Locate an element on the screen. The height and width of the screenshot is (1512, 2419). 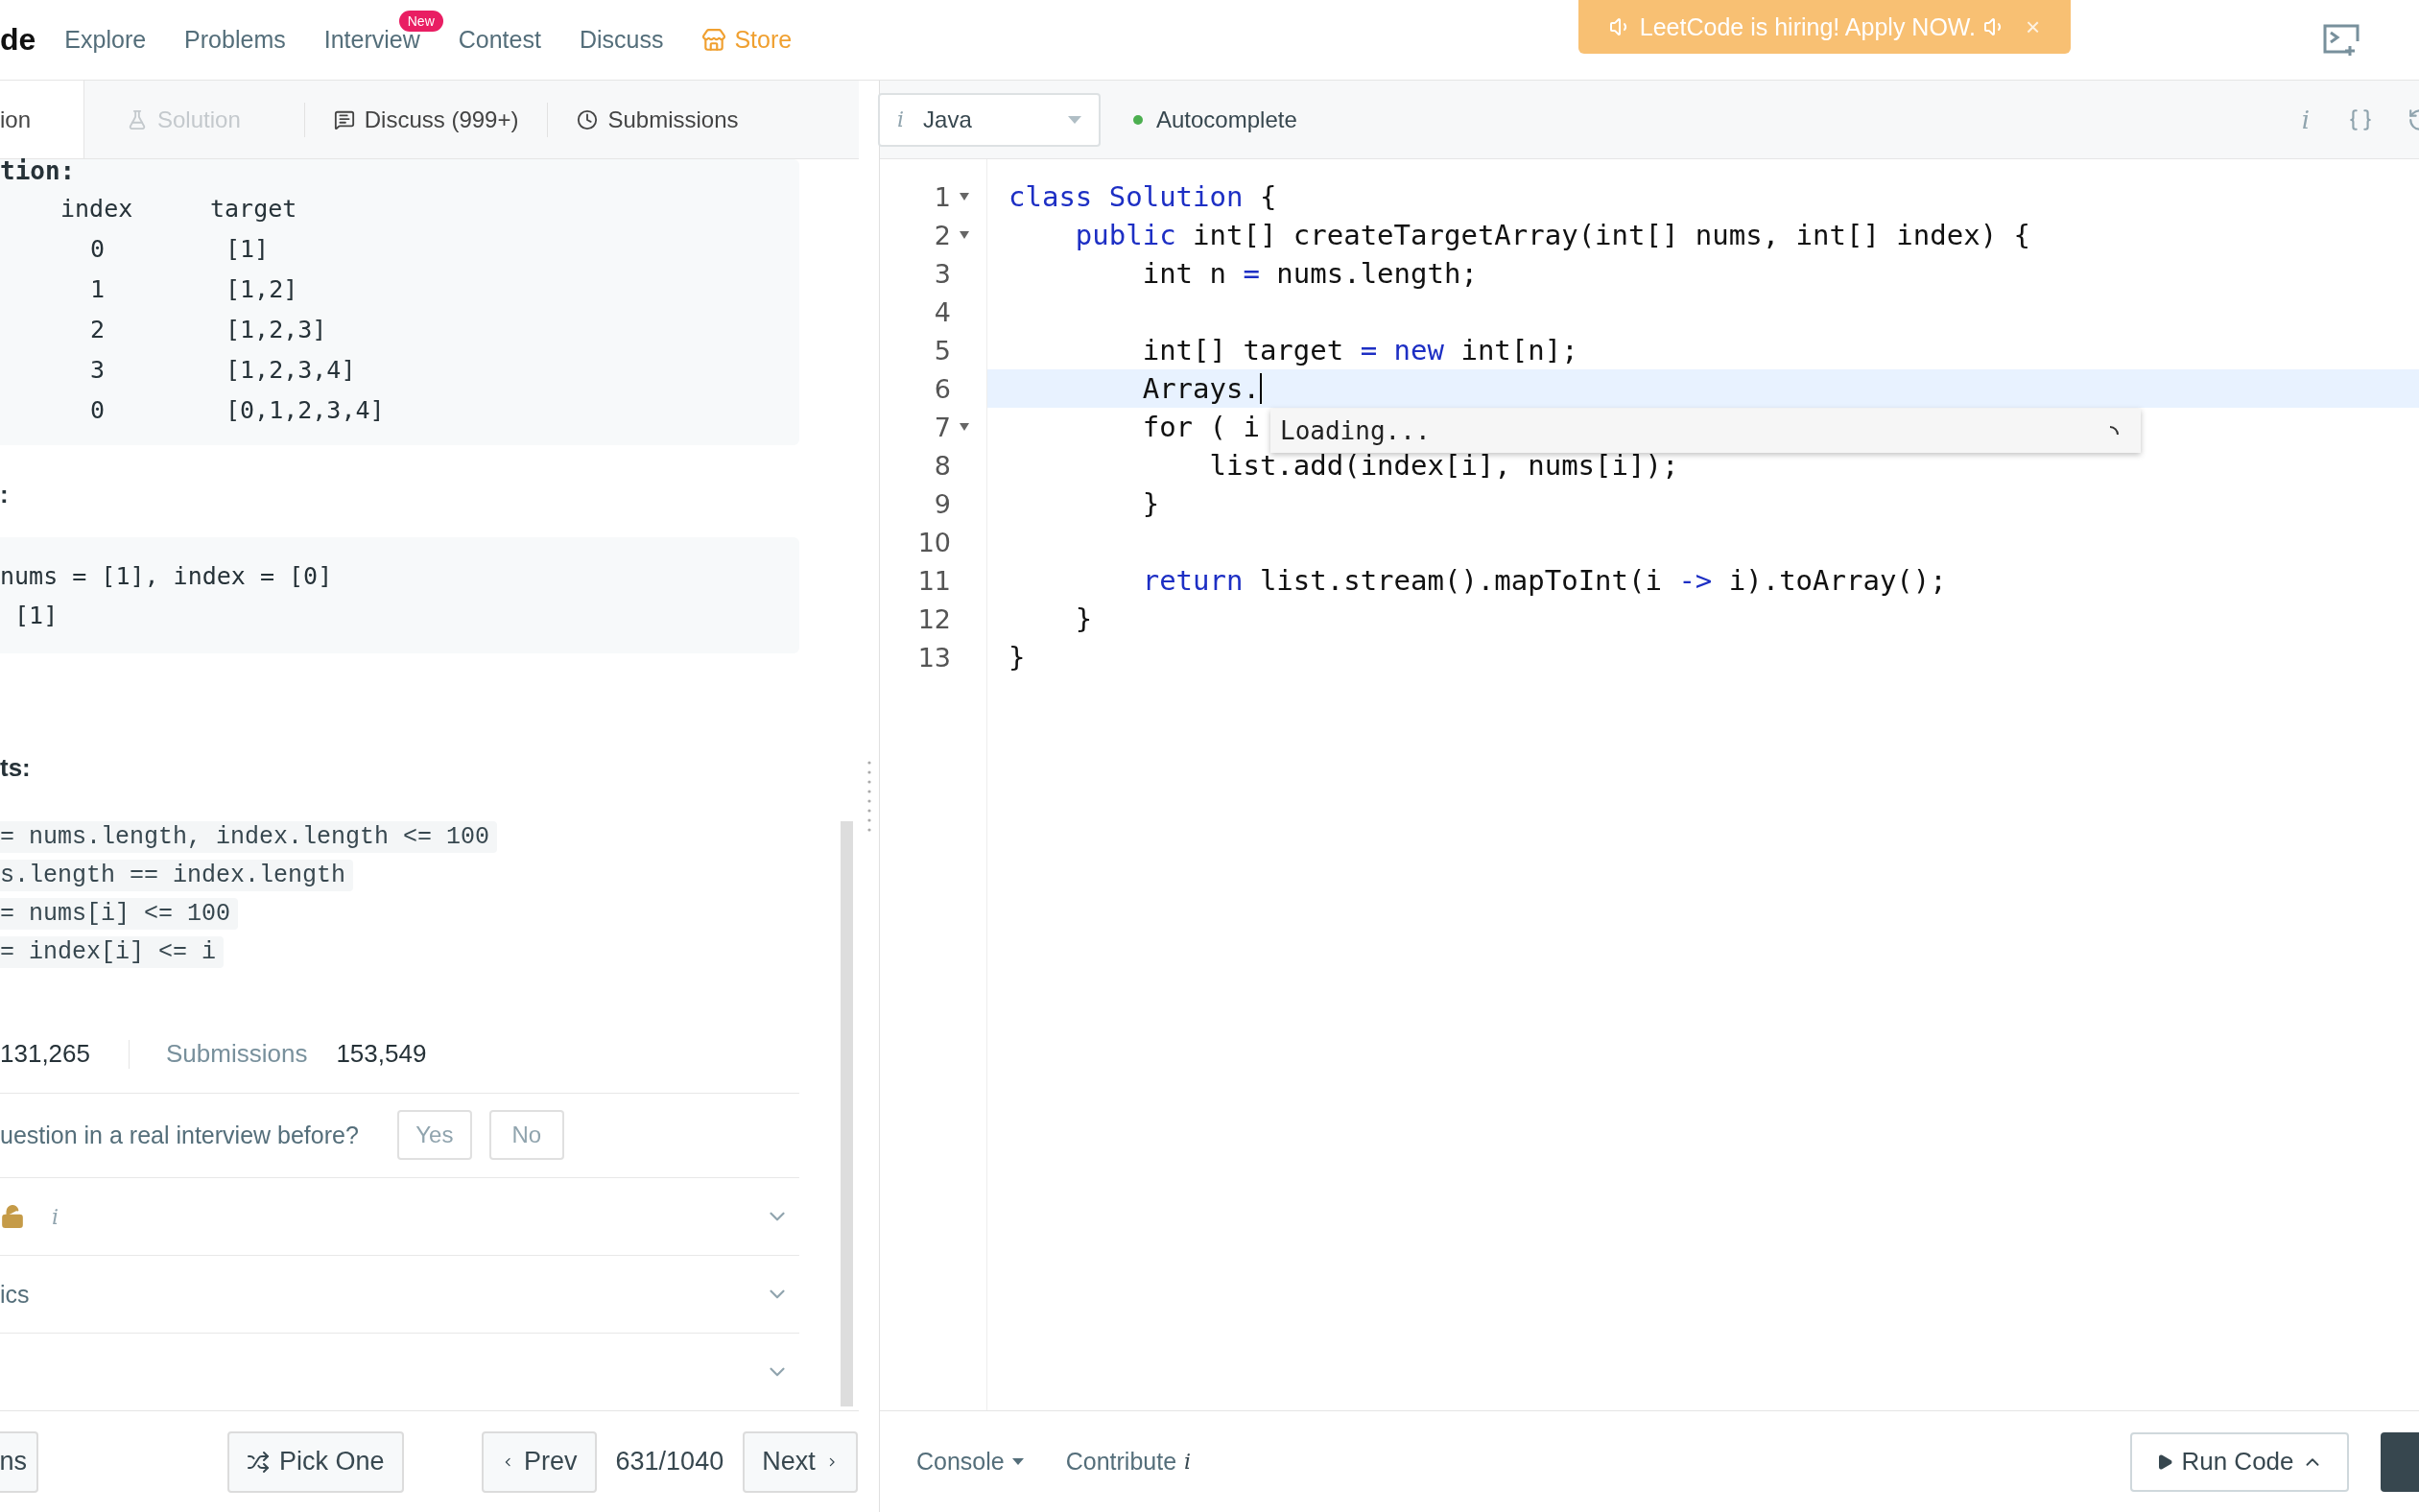
shuffle-icon is located at coordinates (259, 1462).